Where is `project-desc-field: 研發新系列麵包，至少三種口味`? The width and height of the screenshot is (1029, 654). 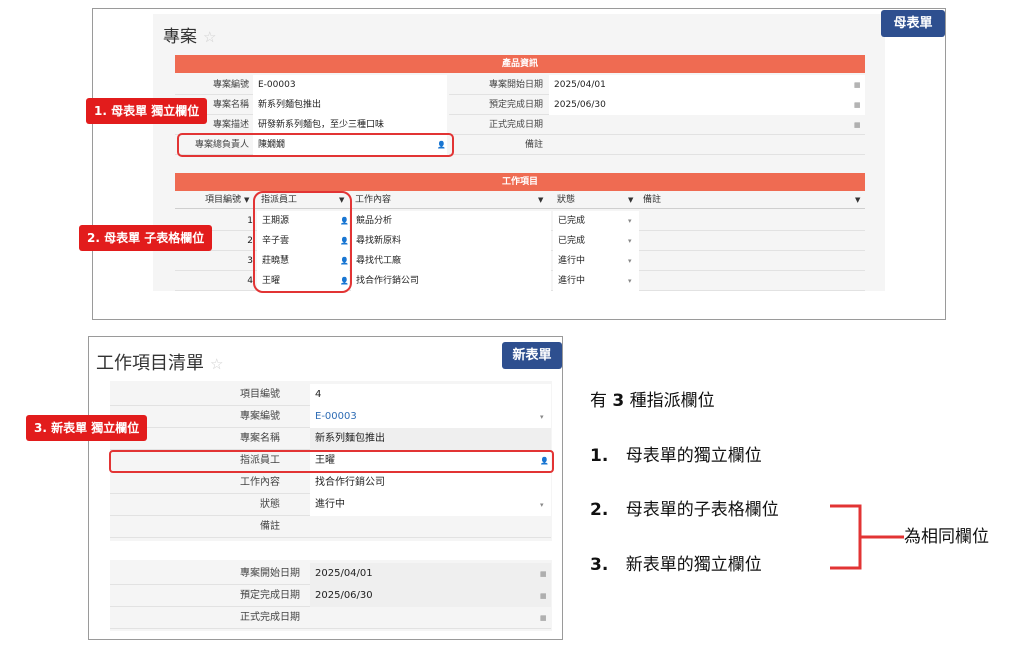 project-desc-field: 研發新系列麵包，至少三種口味 is located at coordinates (350, 125).